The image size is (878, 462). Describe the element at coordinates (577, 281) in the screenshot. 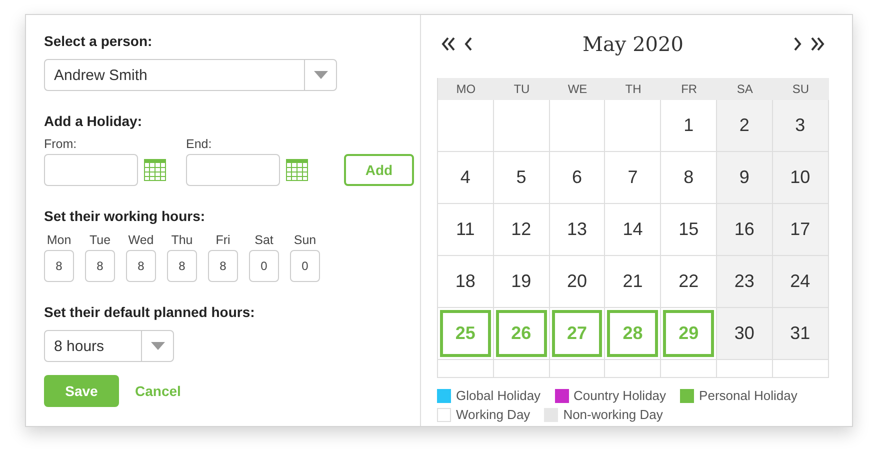

I see `calendar-day: 20` at that location.